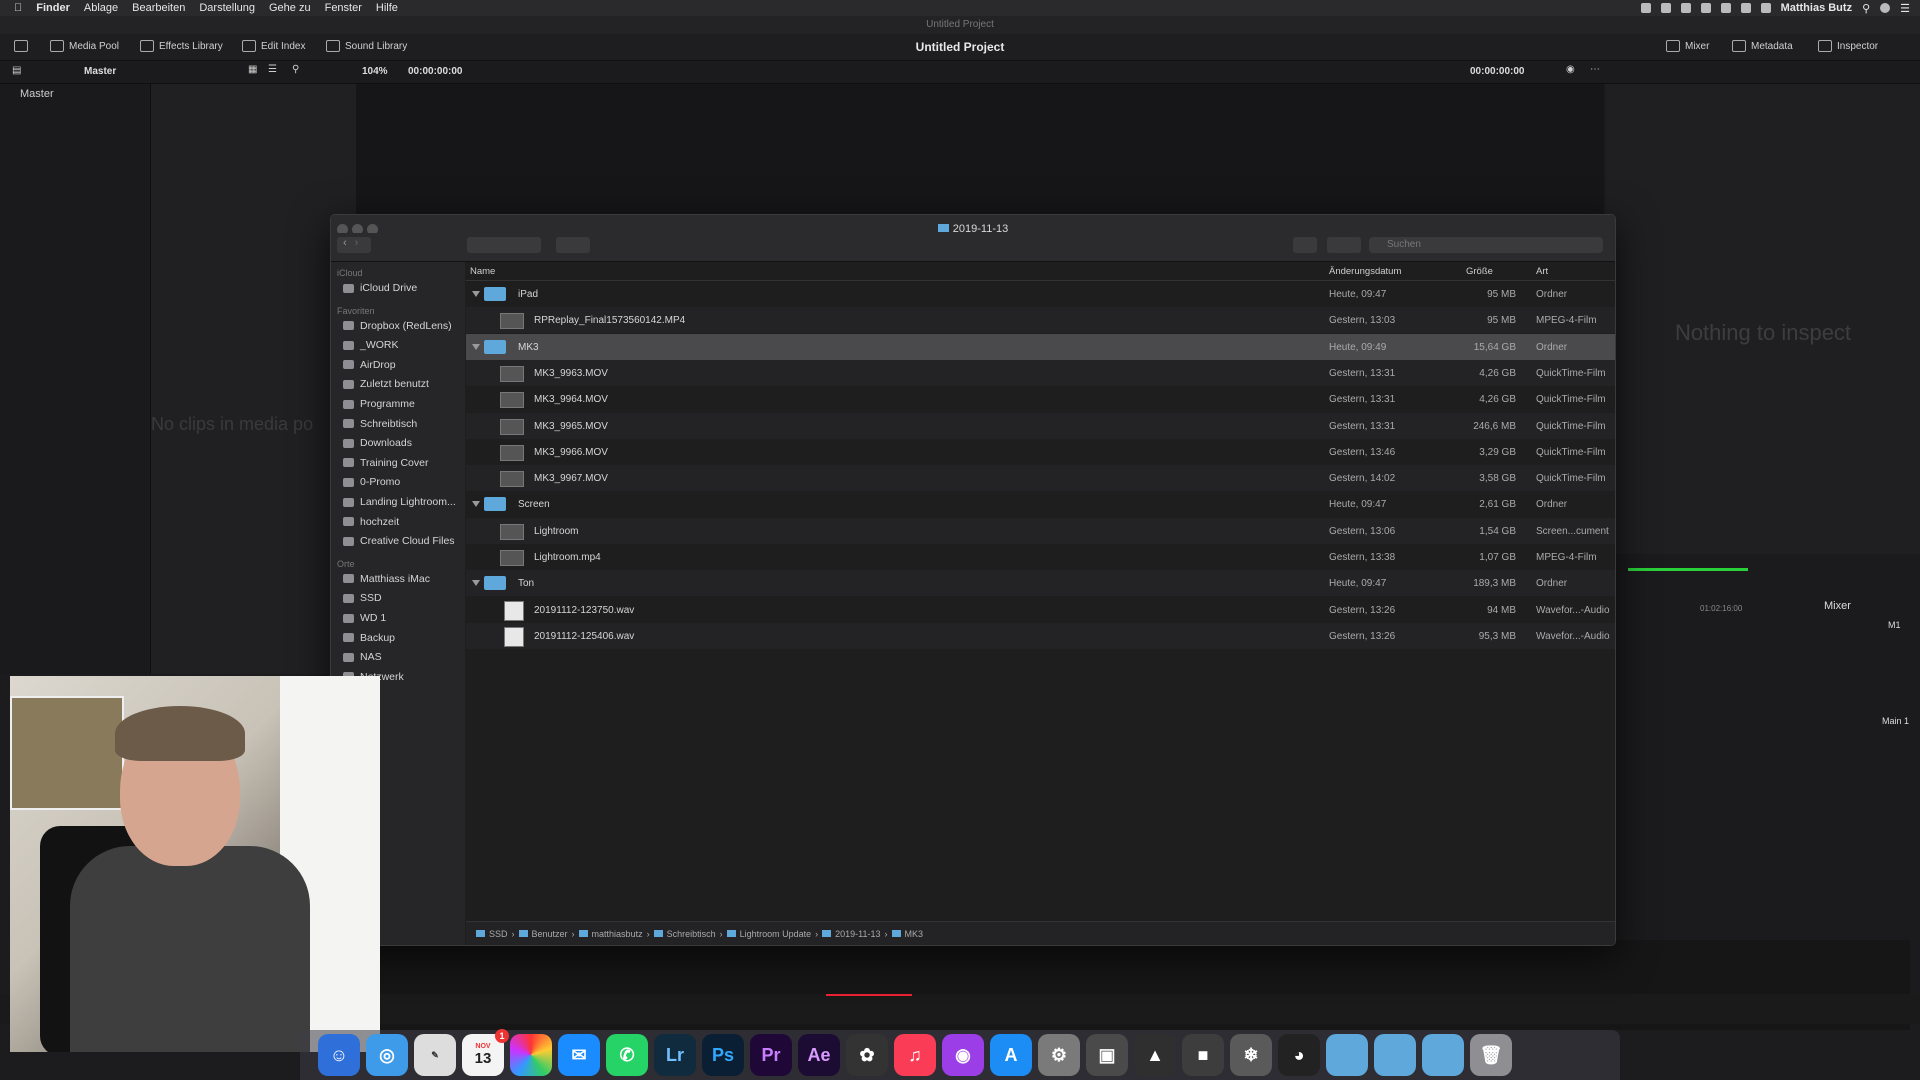 The height and width of the screenshot is (1080, 1920). Describe the element at coordinates (386, 384) in the screenshot. I see `sidebar-item: Zuletzt benutzt` at that location.